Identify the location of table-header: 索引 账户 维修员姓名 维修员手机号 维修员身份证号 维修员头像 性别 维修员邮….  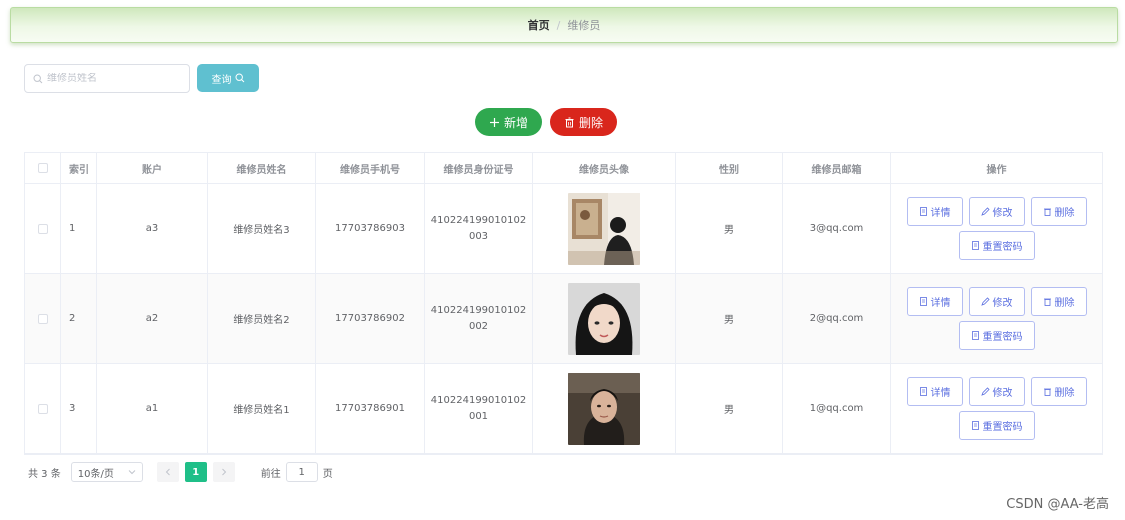
(563, 168).